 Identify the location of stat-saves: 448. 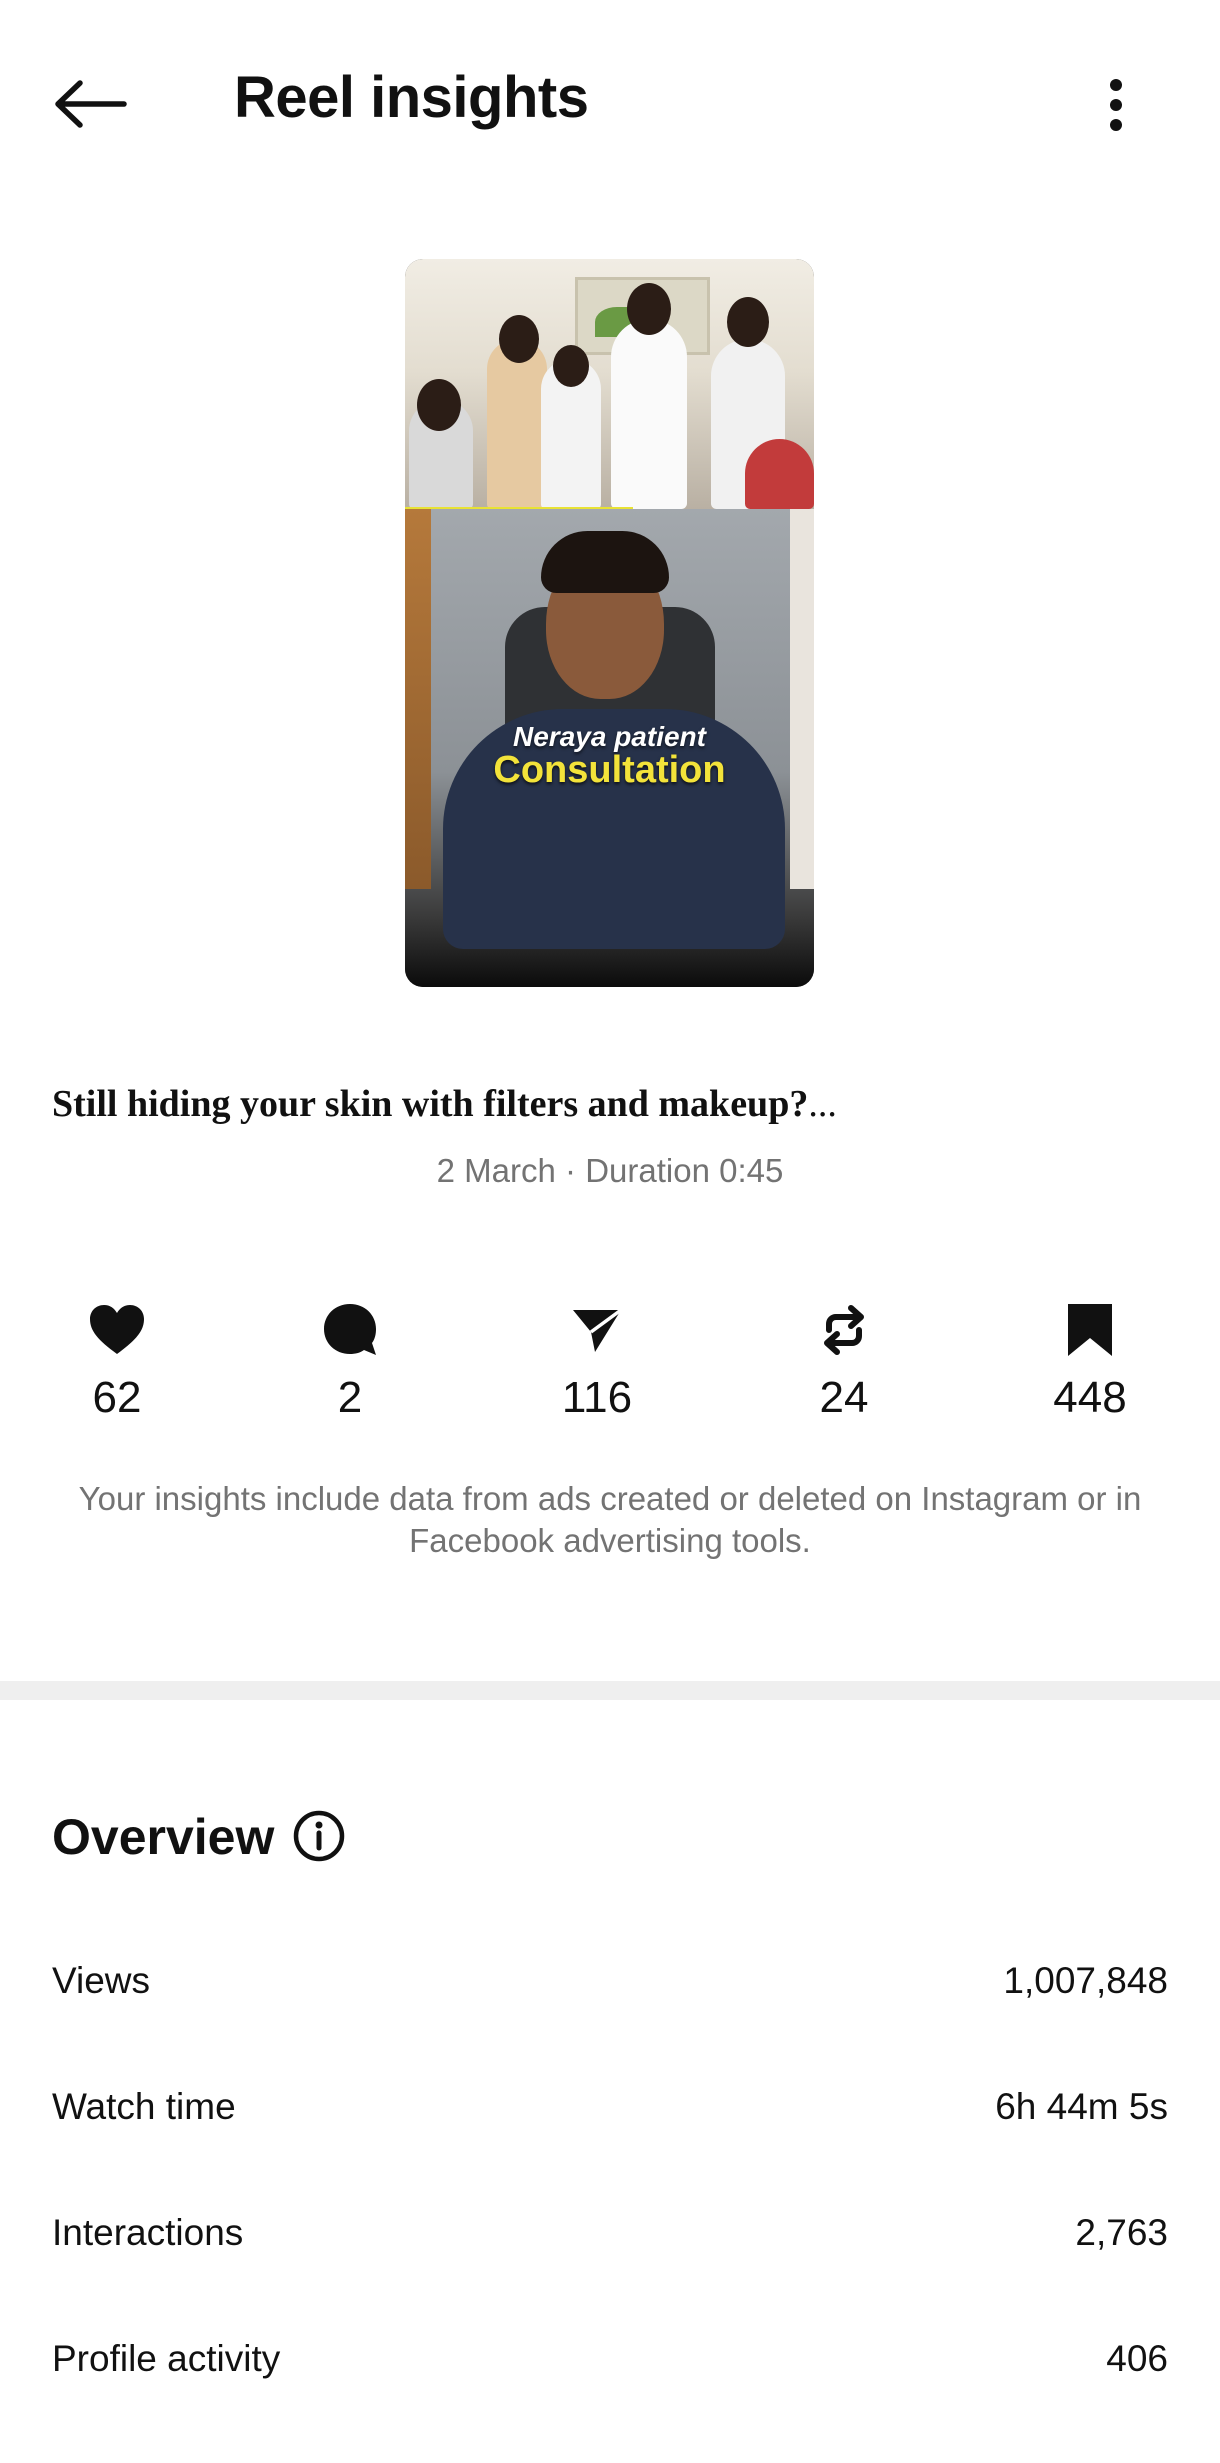
(1090, 1359).